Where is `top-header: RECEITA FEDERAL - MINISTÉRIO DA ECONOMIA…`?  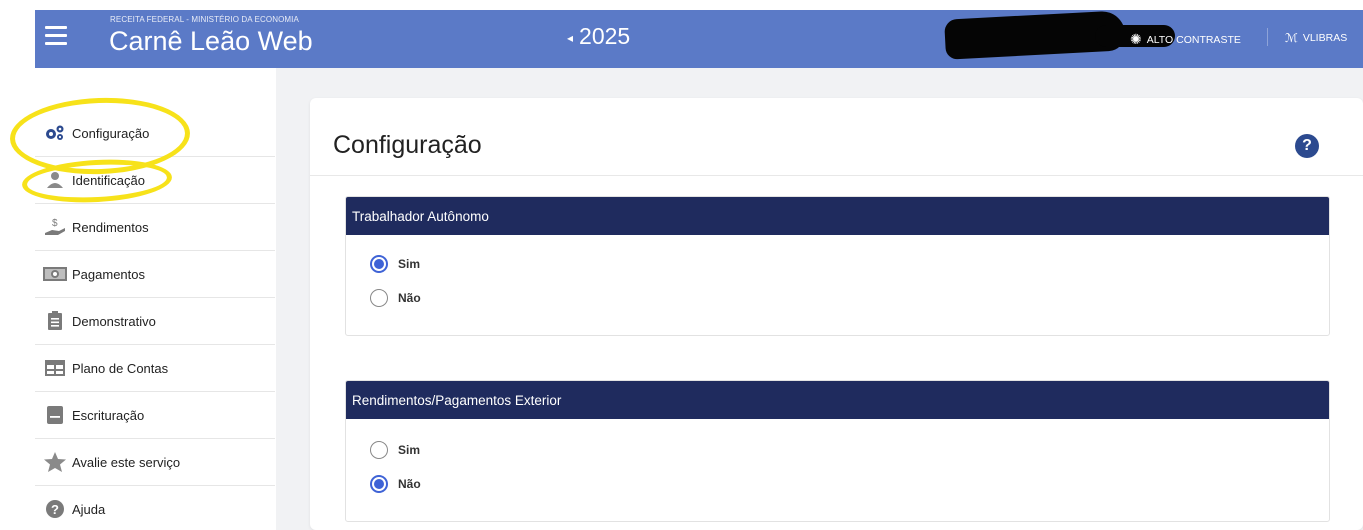
top-header: RECEITA FEDERAL - MINISTÉRIO DA ECONOMIA… is located at coordinates (699, 39).